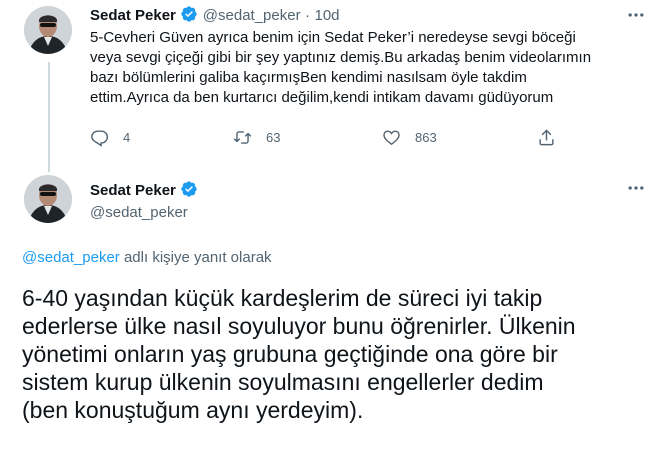 The image size is (666, 452). Describe the element at coordinates (409, 137) in the screenshot. I see `like-button: 863` at that location.